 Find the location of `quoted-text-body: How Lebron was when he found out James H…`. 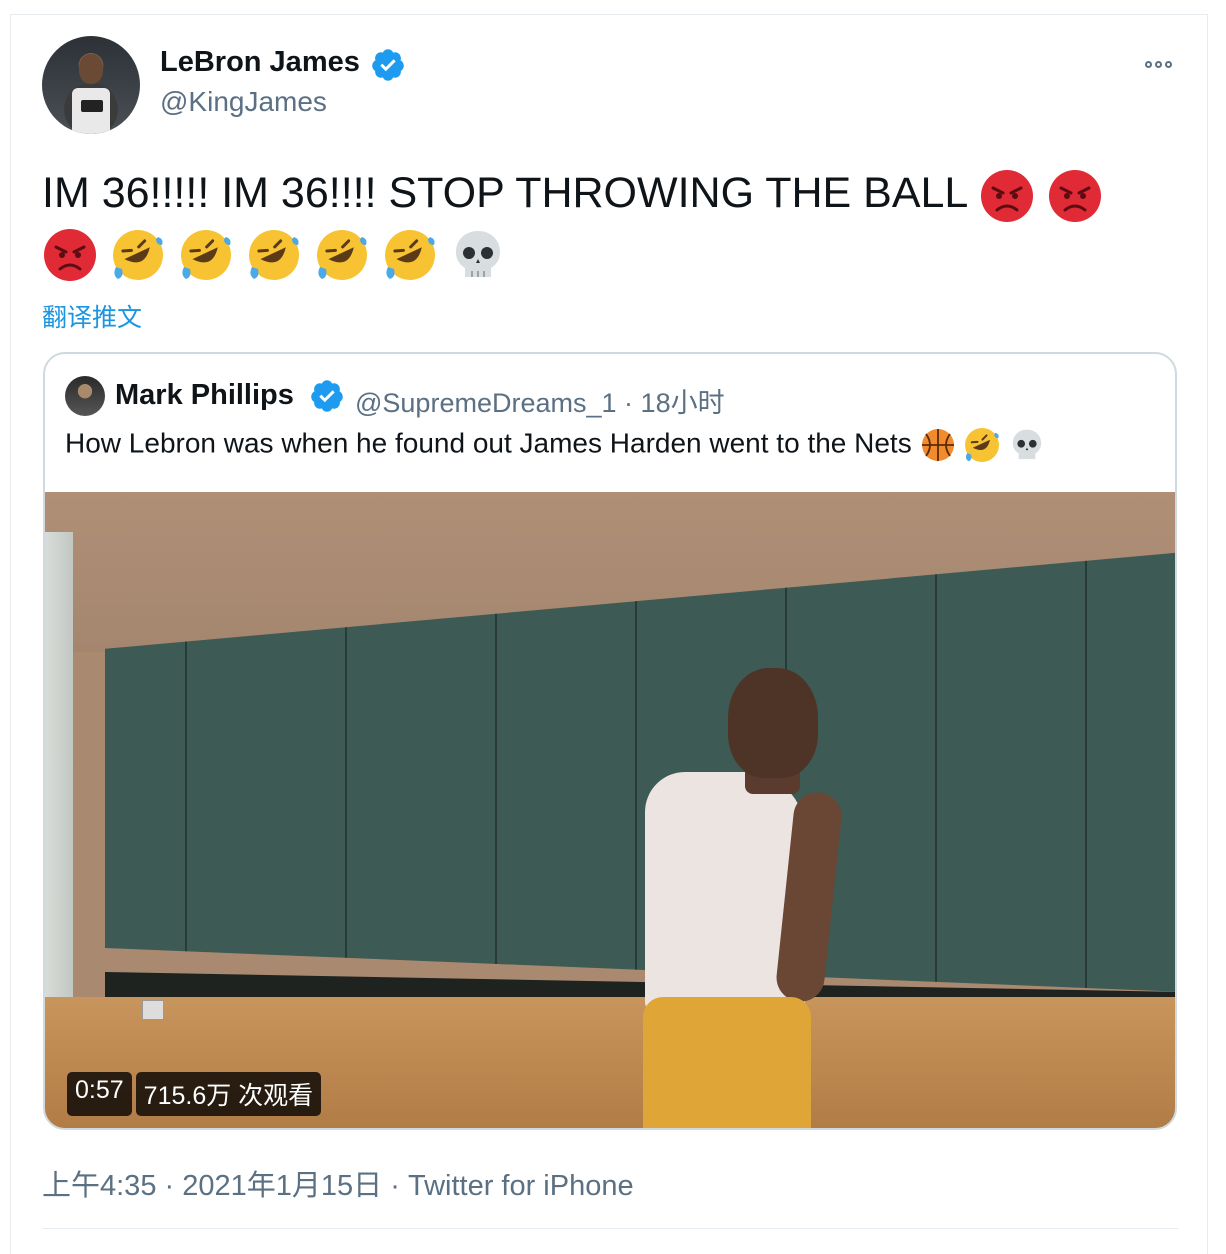

quoted-text-body: How Lebron was when he found out James H… is located at coordinates (488, 443).